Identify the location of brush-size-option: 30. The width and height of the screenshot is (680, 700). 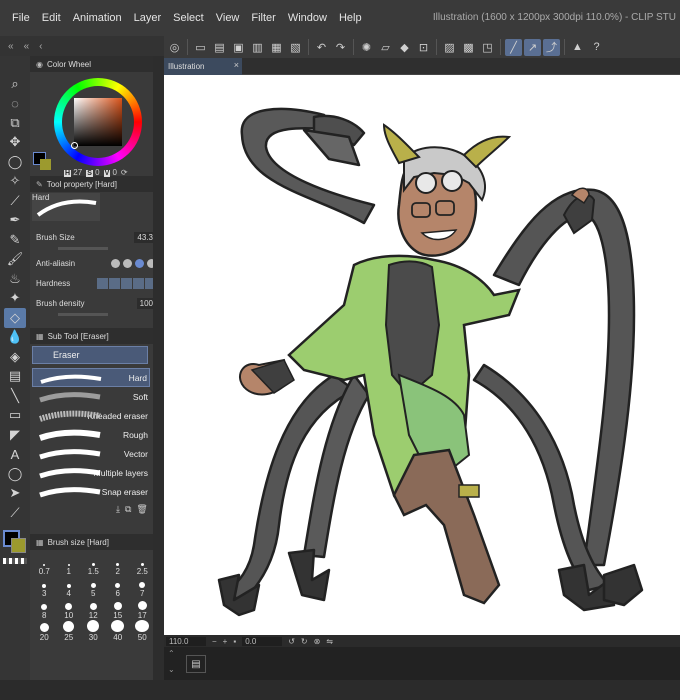
(93, 631).